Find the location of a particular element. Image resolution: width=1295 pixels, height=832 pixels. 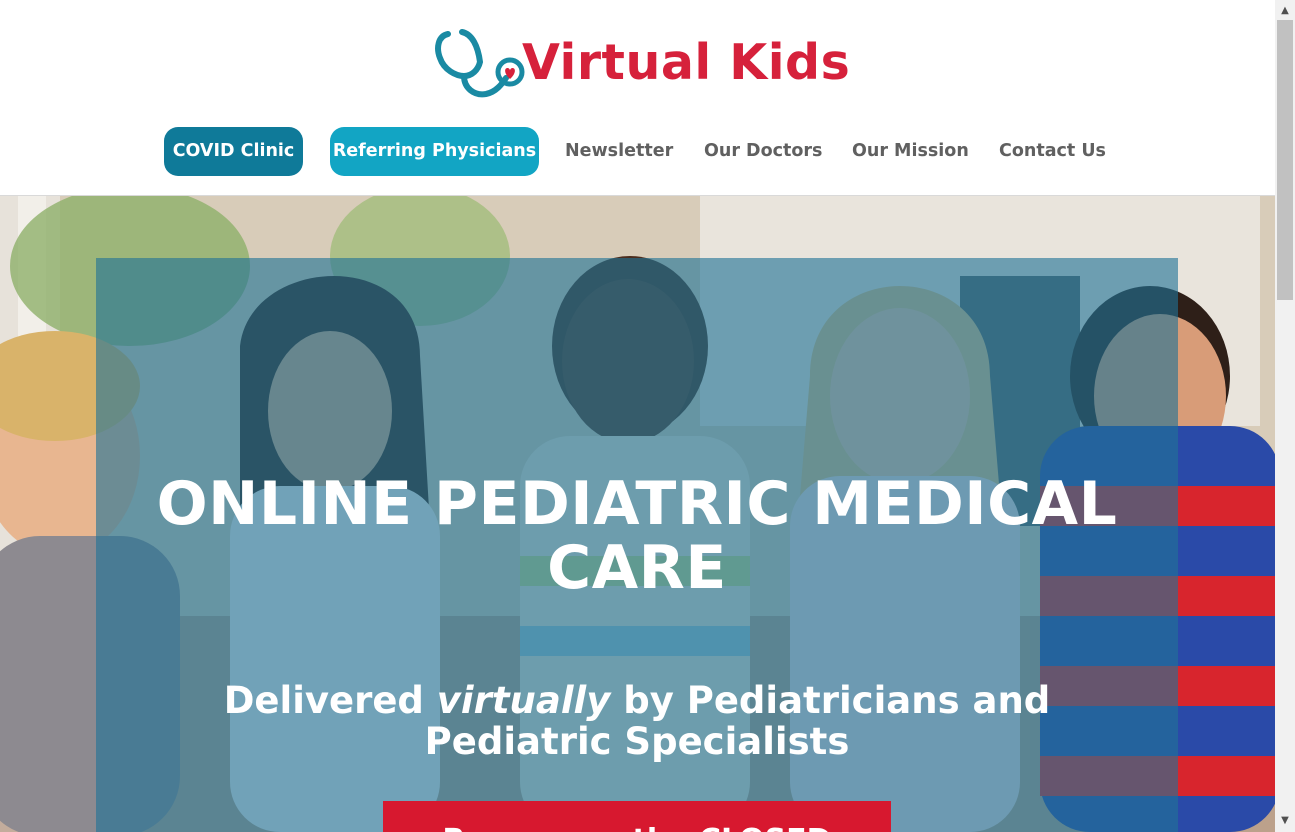

nav-referring-physicians-button: Referring Physicians is located at coordinates (434, 151).